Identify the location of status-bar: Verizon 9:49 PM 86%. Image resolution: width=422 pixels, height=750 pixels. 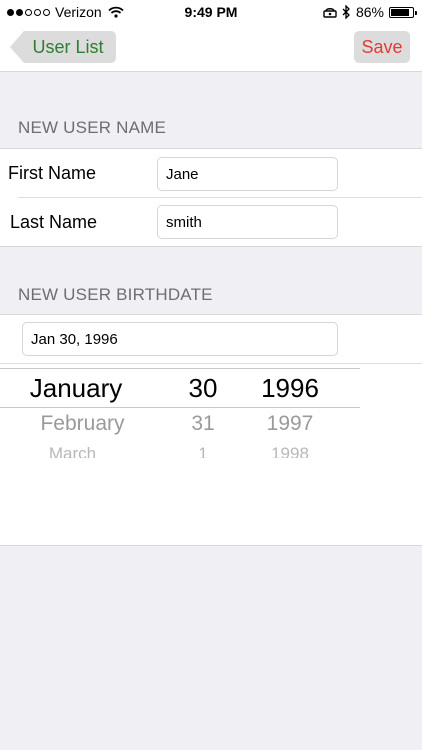
(211, 12).